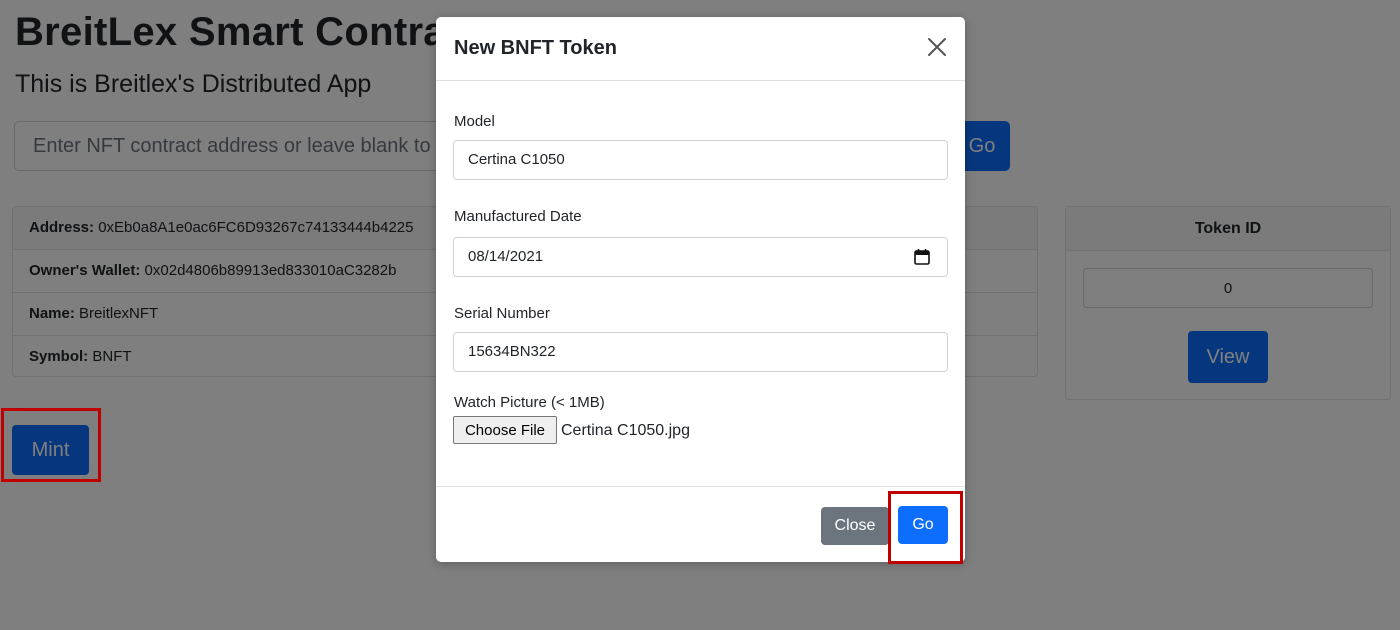 The width and height of the screenshot is (1400, 630). What do you see at coordinates (700, 160) in the screenshot?
I see `model-input: Certina C1050` at bounding box center [700, 160].